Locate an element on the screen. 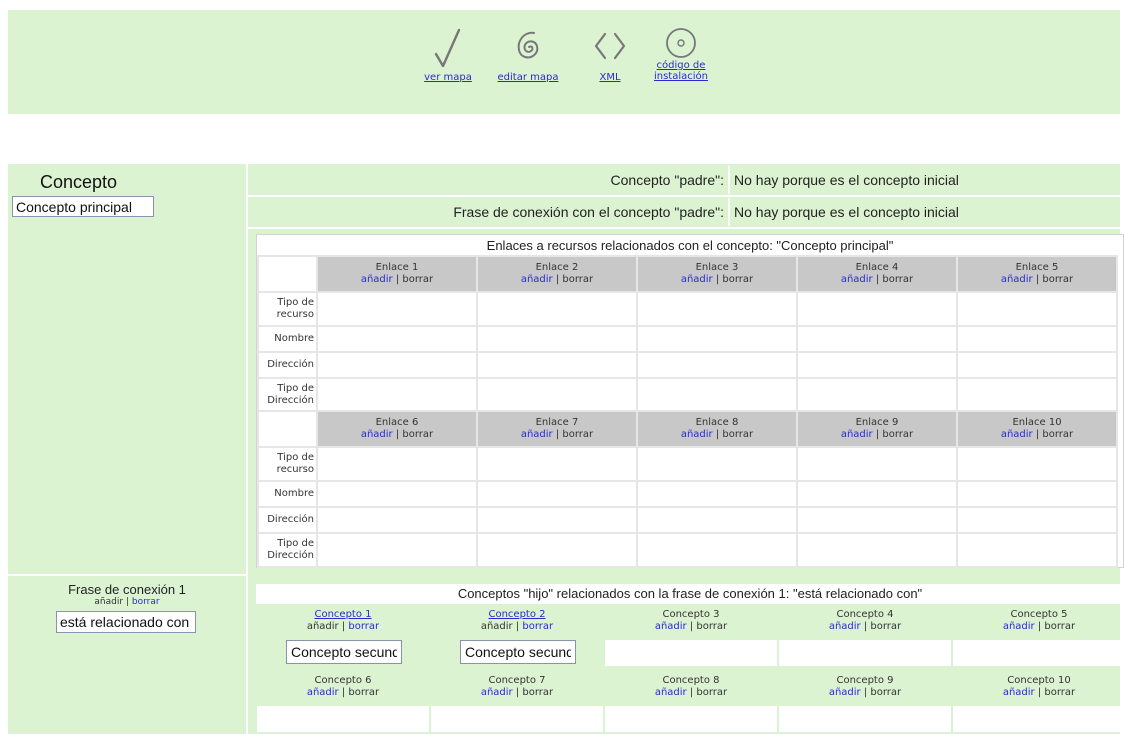 The height and width of the screenshot is (734, 1125). ver-mapa-link: ver mapa is located at coordinates (448, 77).